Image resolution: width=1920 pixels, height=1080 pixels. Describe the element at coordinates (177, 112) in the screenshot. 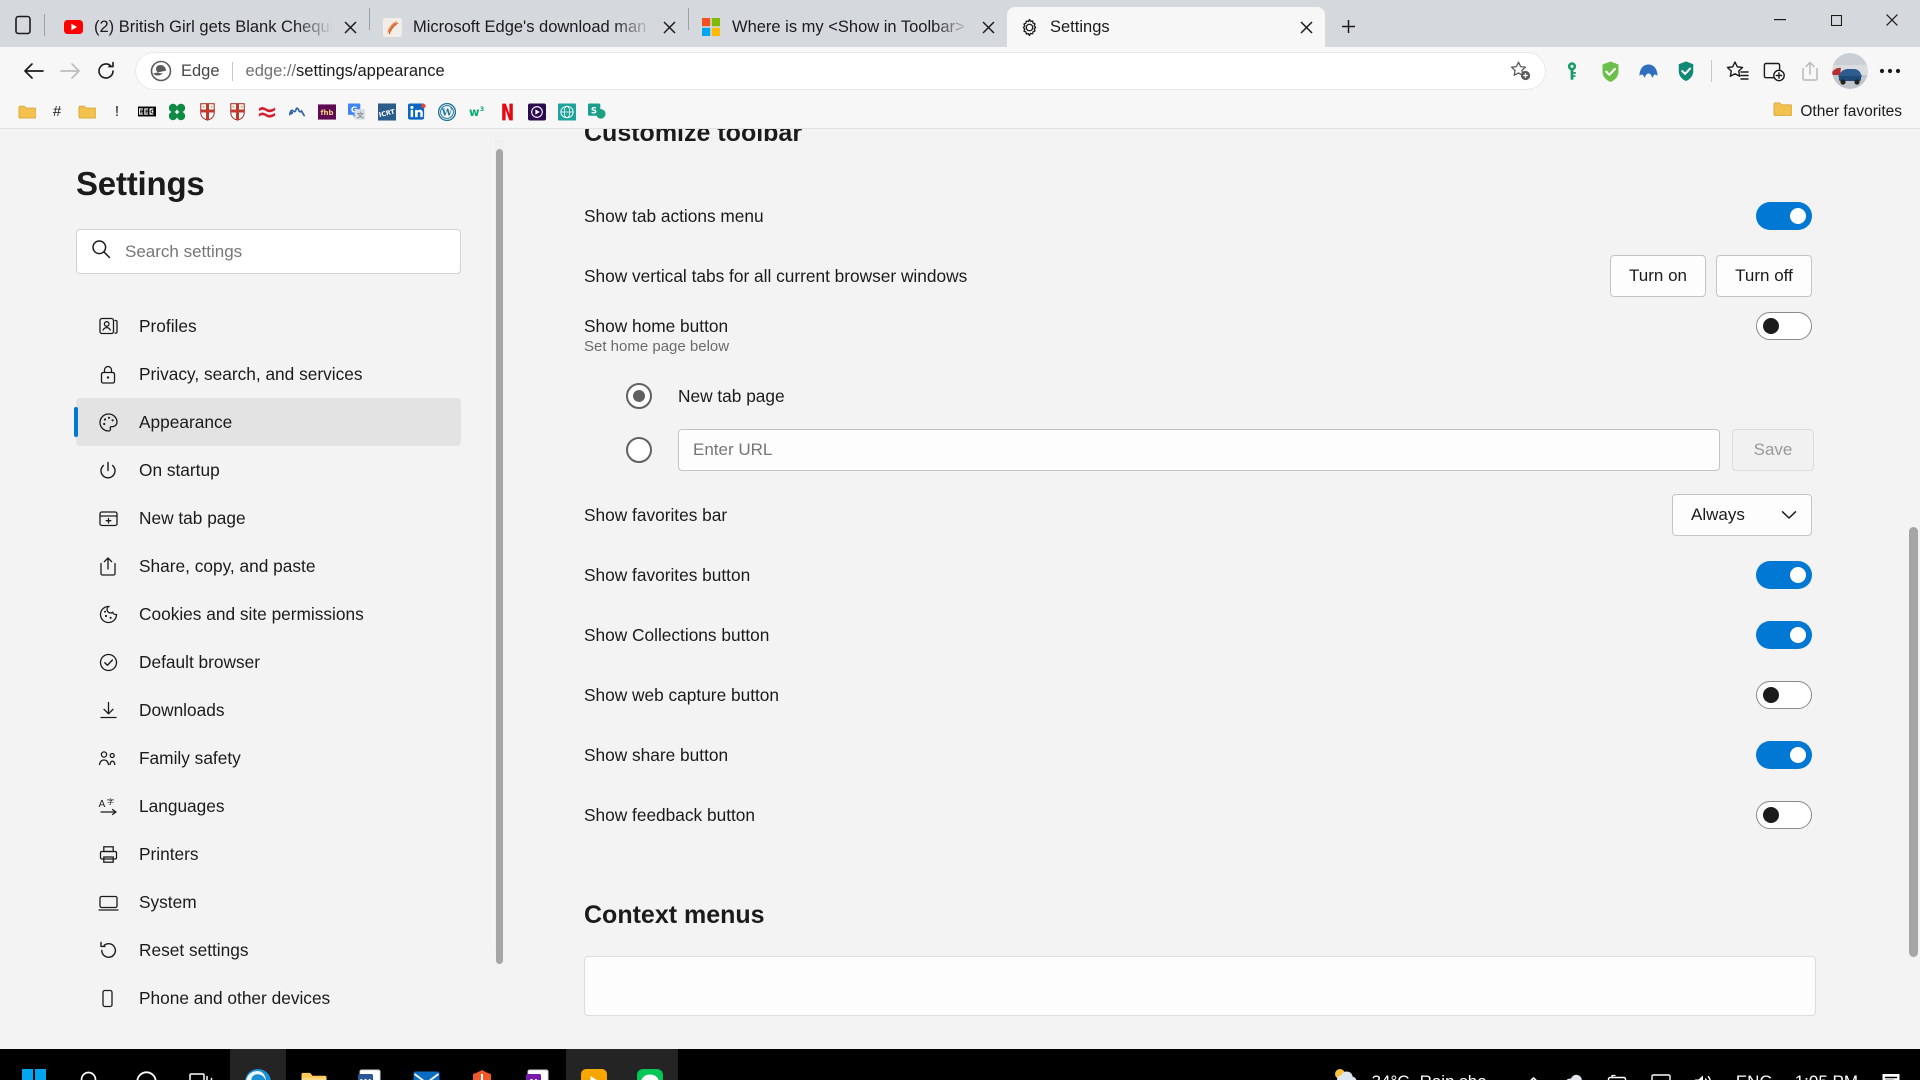

I see `favorite-green-dots` at that location.